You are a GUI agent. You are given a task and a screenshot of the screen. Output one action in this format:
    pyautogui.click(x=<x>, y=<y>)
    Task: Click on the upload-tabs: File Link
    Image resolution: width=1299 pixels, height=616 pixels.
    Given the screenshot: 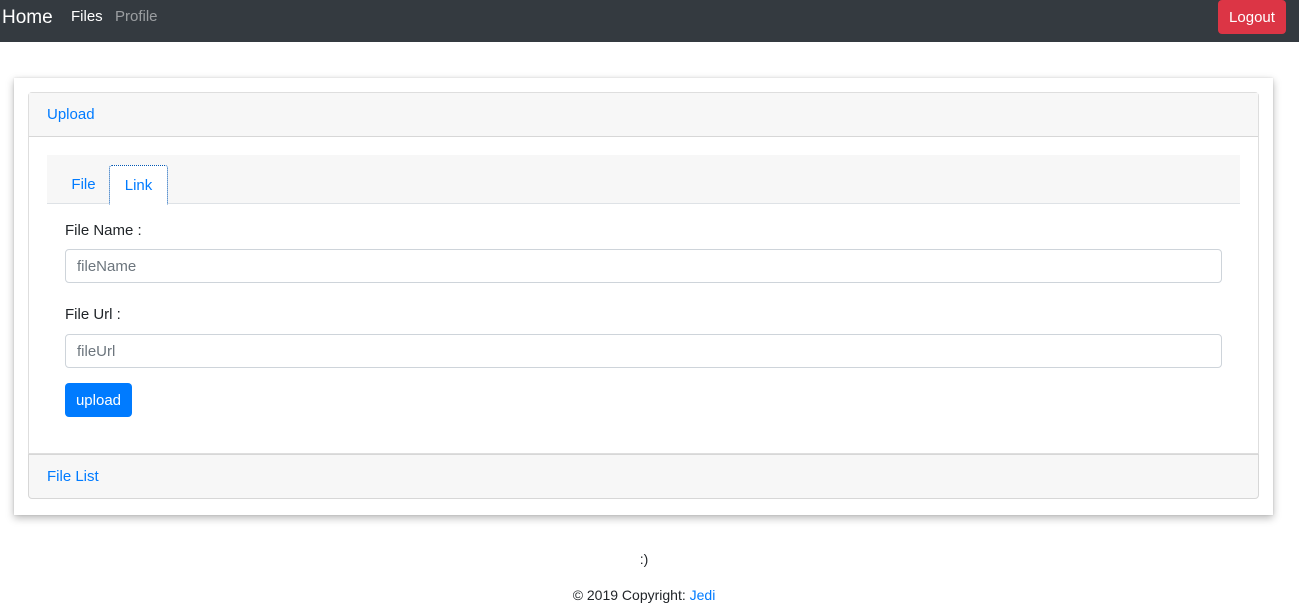 What is the action you would take?
    pyautogui.click(x=643, y=180)
    